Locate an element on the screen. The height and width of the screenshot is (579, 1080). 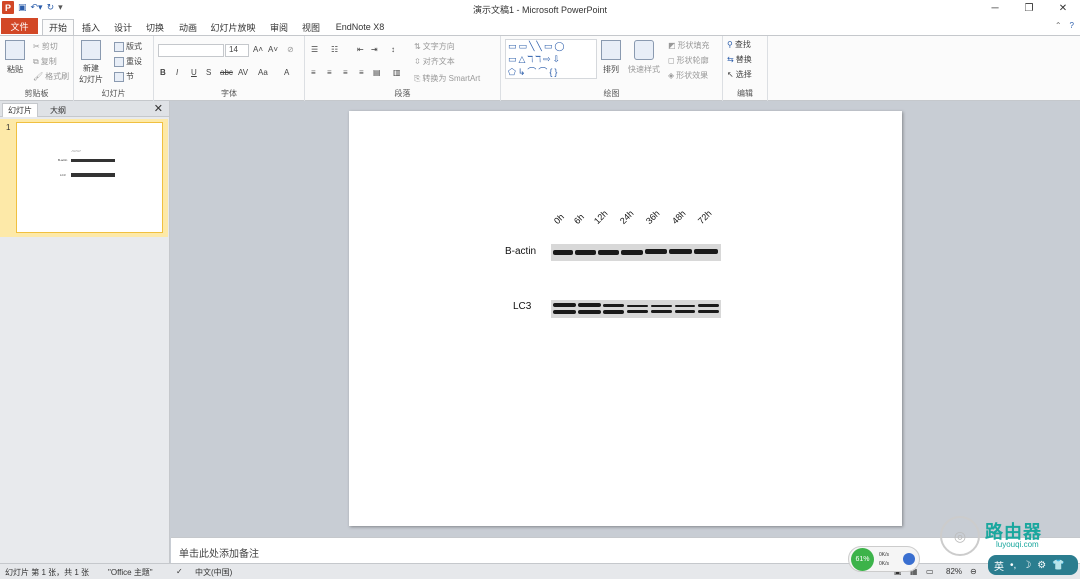
shapes-gallery: ▭▭╲╲▭◯ ▭△ℸℸ⇨⇩ ⬠↳⌒⌒{} is located at coordinates (551, 59).